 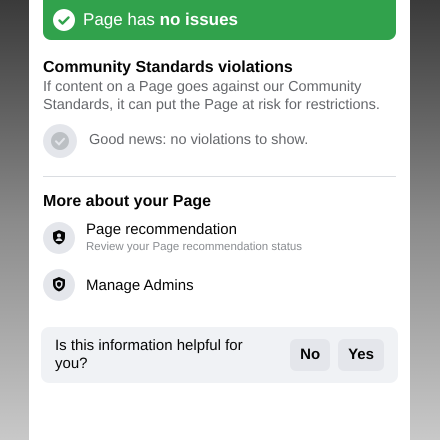 I want to click on menu-item-label: Page recommendation, so click(x=194, y=229).